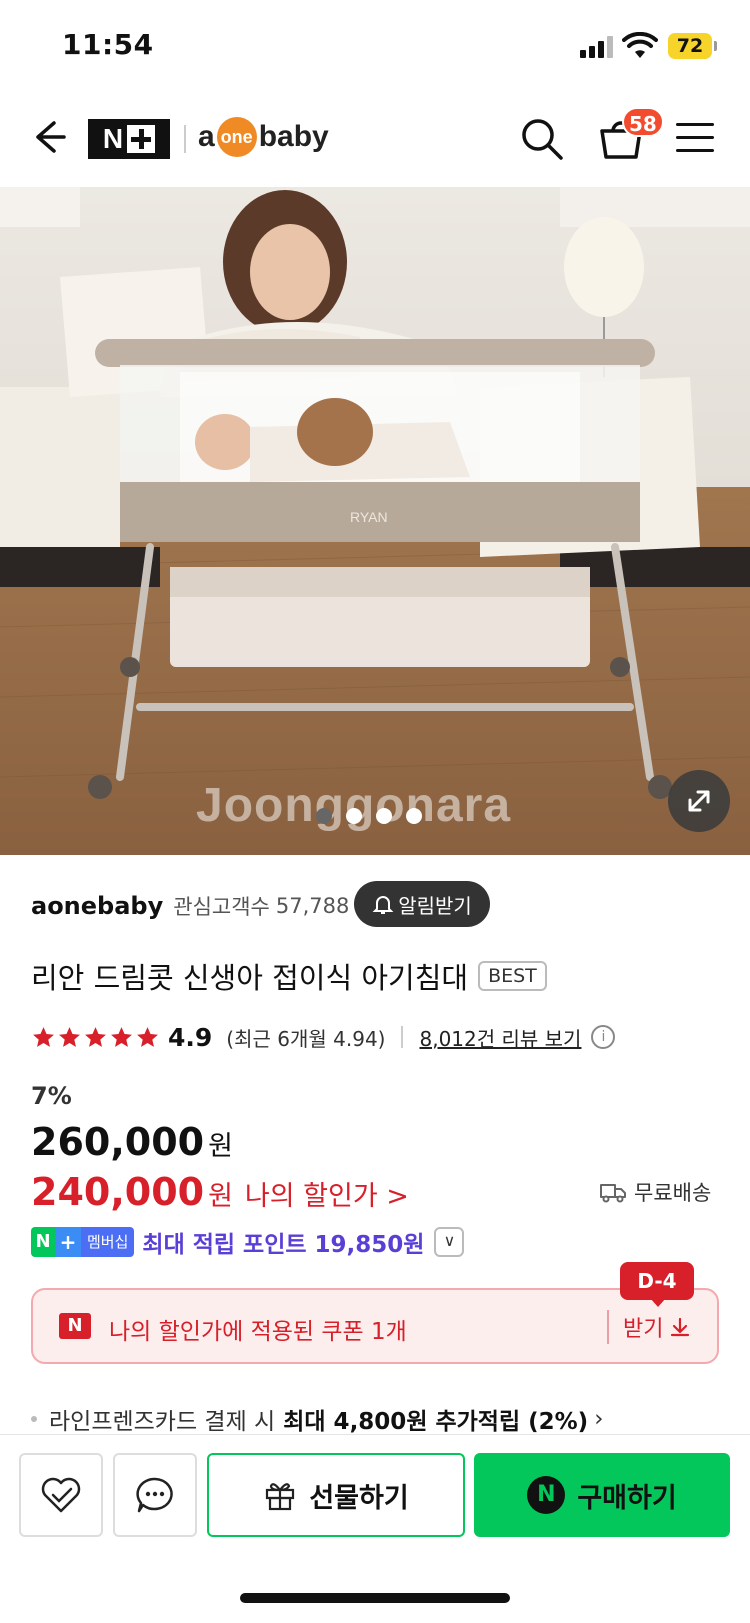 The width and height of the screenshot is (750, 1623). Describe the element at coordinates (220, 1146) in the screenshot. I see `original-price-unit: 원` at that location.